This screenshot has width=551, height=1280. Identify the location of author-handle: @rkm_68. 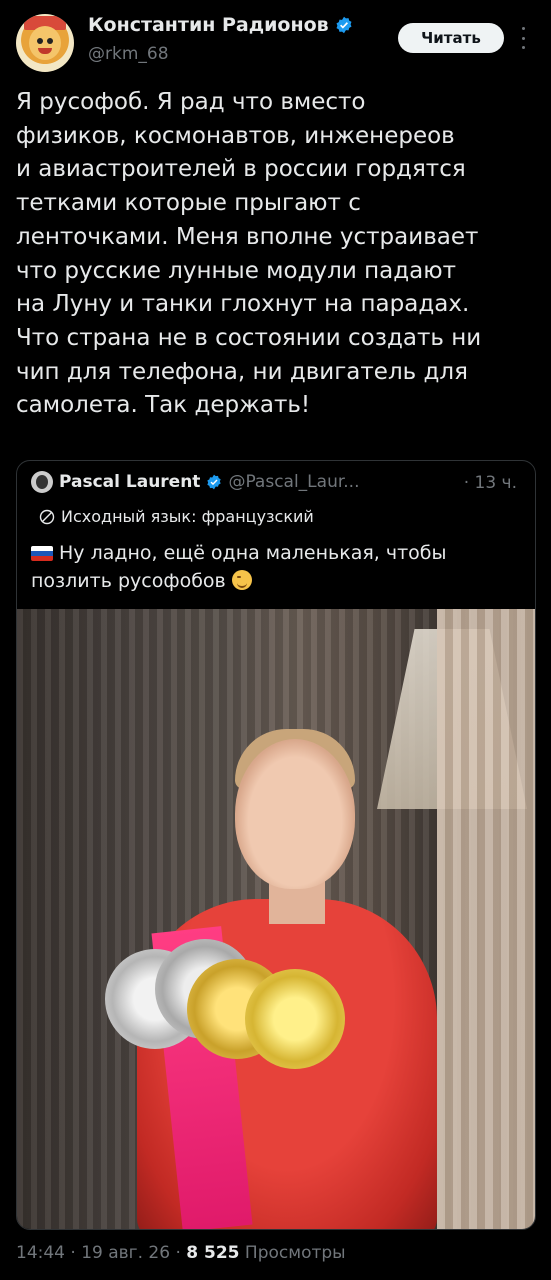
(128, 54).